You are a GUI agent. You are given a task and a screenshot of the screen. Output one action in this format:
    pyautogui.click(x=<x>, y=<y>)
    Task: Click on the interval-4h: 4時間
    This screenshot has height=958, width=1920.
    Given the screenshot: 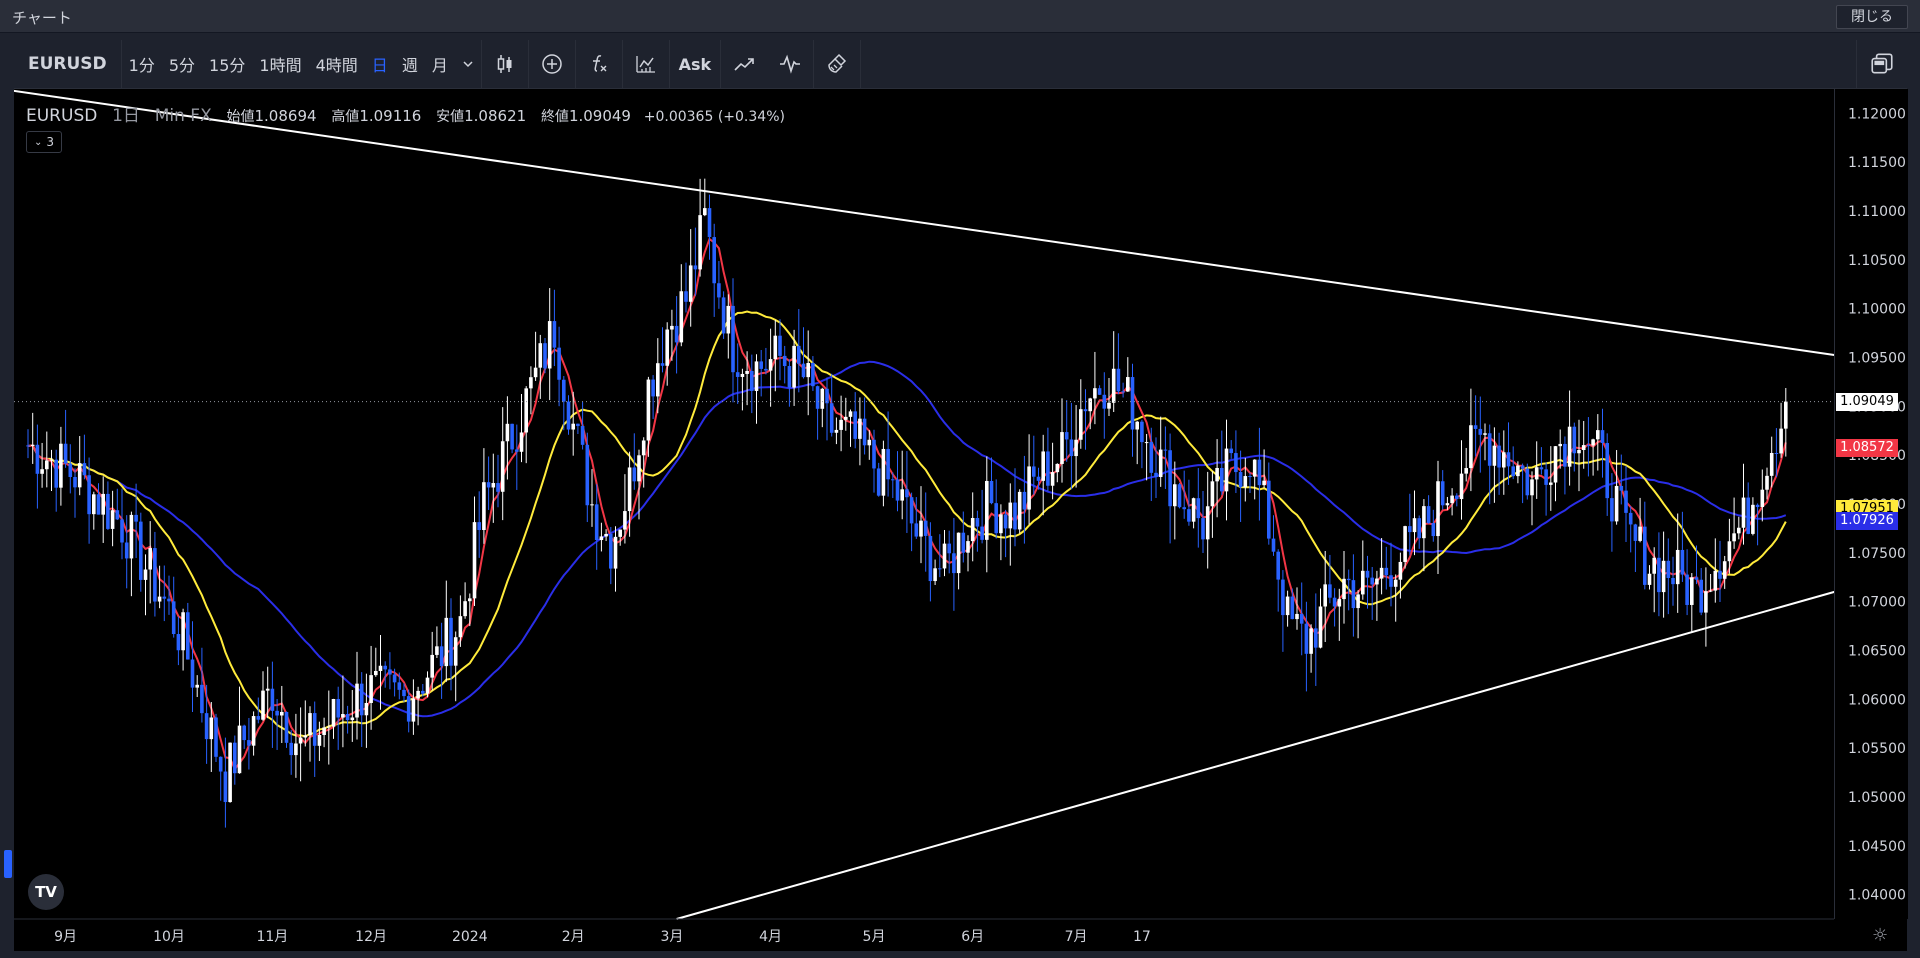 What is the action you would take?
    pyautogui.click(x=337, y=64)
    